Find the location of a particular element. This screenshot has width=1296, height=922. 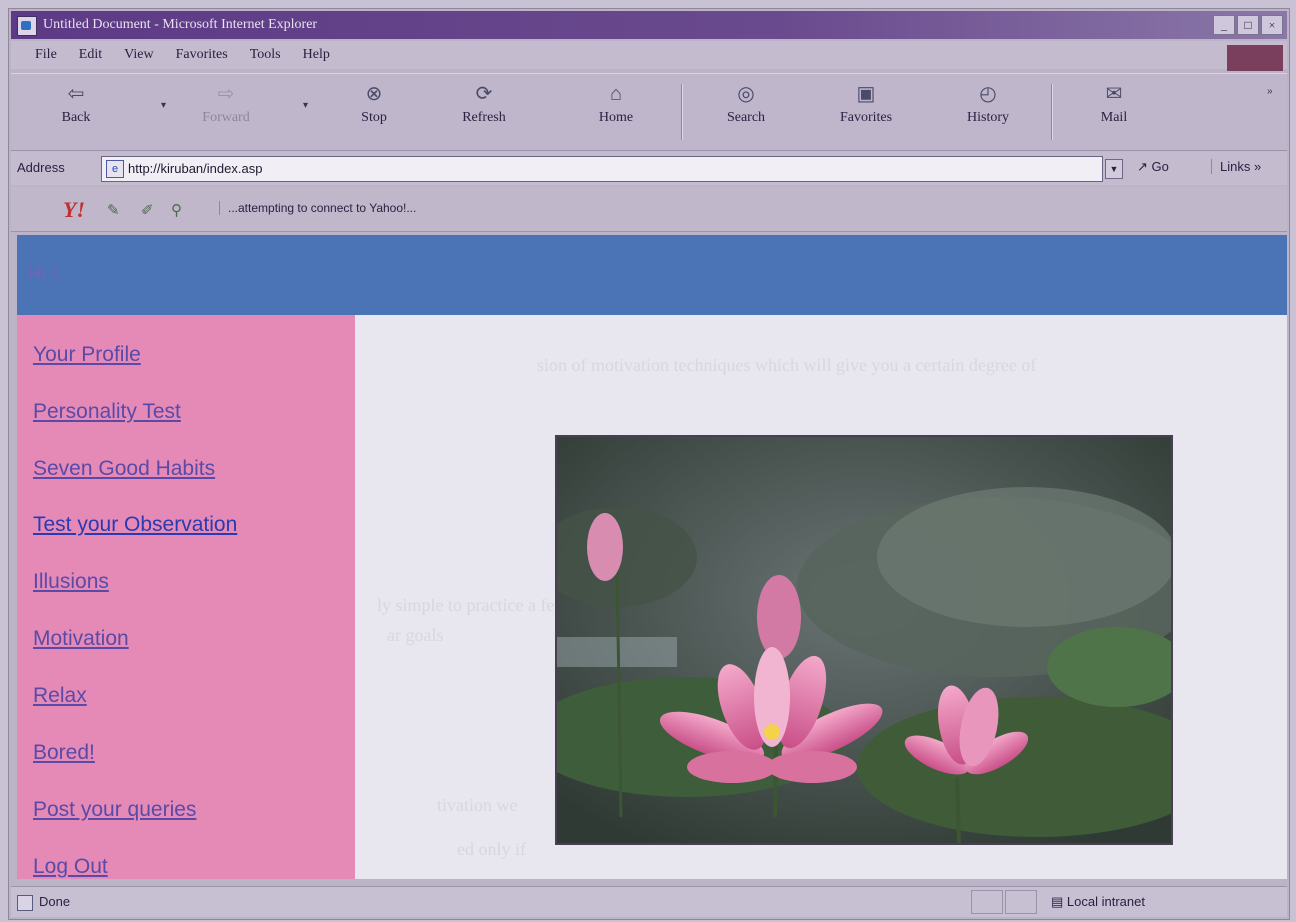

status-bar: Done ▤ Local intranet is located at coordinates (649, 901).